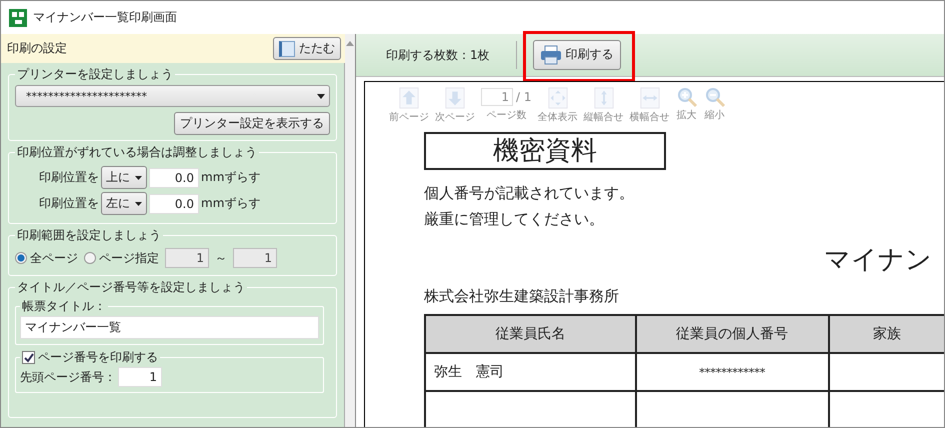 Image resolution: width=945 pixels, height=428 pixels. Describe the element at coordinates (131, 287) in the screenshot. I see `group-legend: タイトル／ページ番号等を設定しましょう` at that location.